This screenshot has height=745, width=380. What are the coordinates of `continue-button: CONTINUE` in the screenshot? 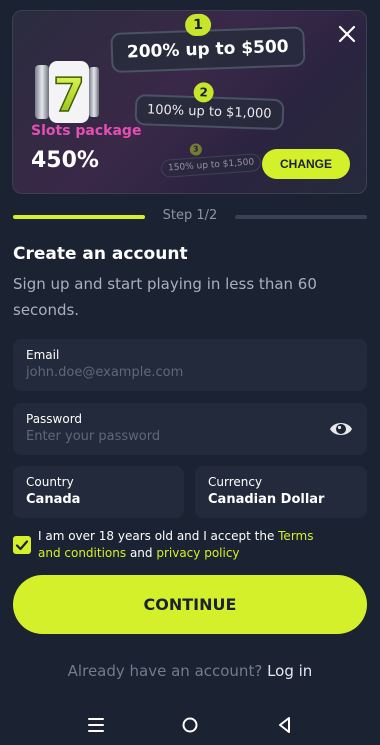 It's located at (190, 604).